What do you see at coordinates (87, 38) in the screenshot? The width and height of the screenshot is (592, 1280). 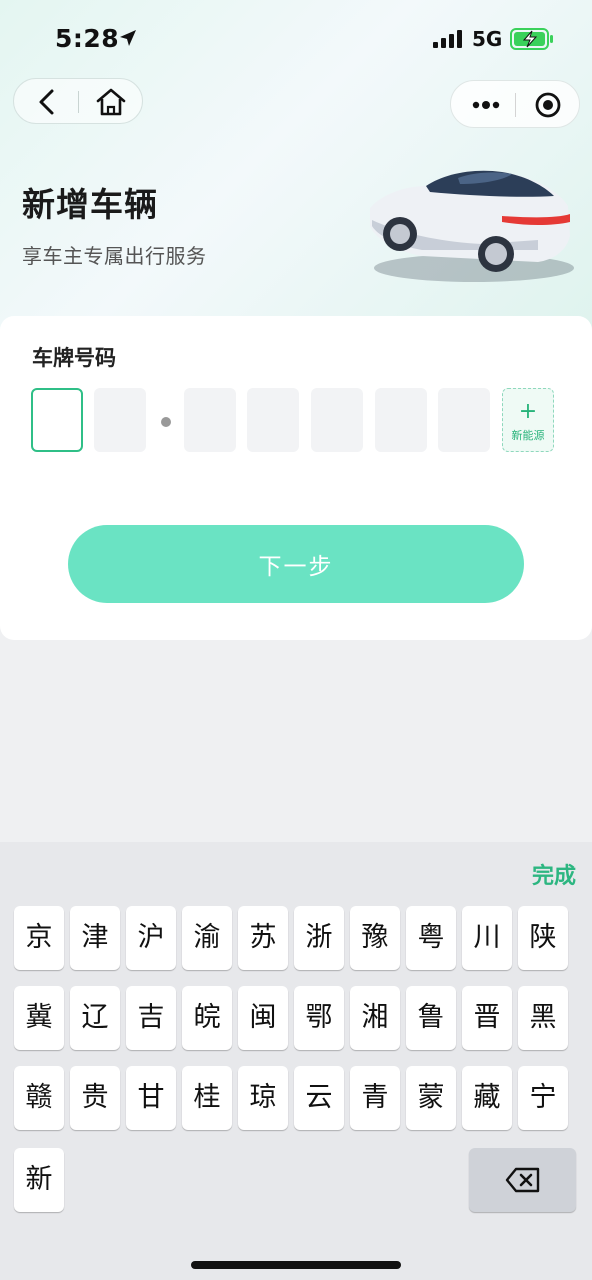 I see `status-time: 5:28` at bounding box center [87, 38].